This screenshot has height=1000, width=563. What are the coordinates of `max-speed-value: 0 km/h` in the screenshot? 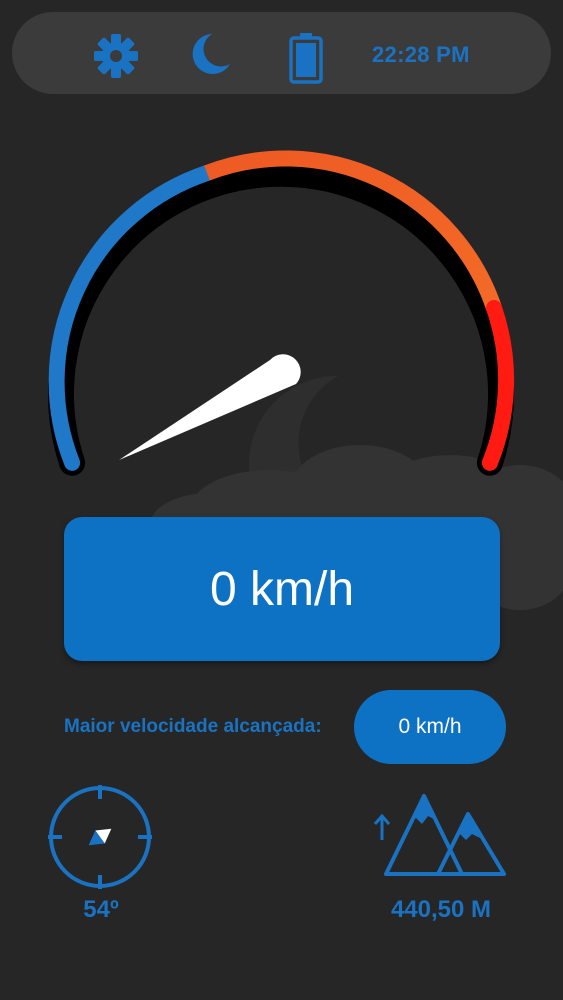 It's located at (430, 726).